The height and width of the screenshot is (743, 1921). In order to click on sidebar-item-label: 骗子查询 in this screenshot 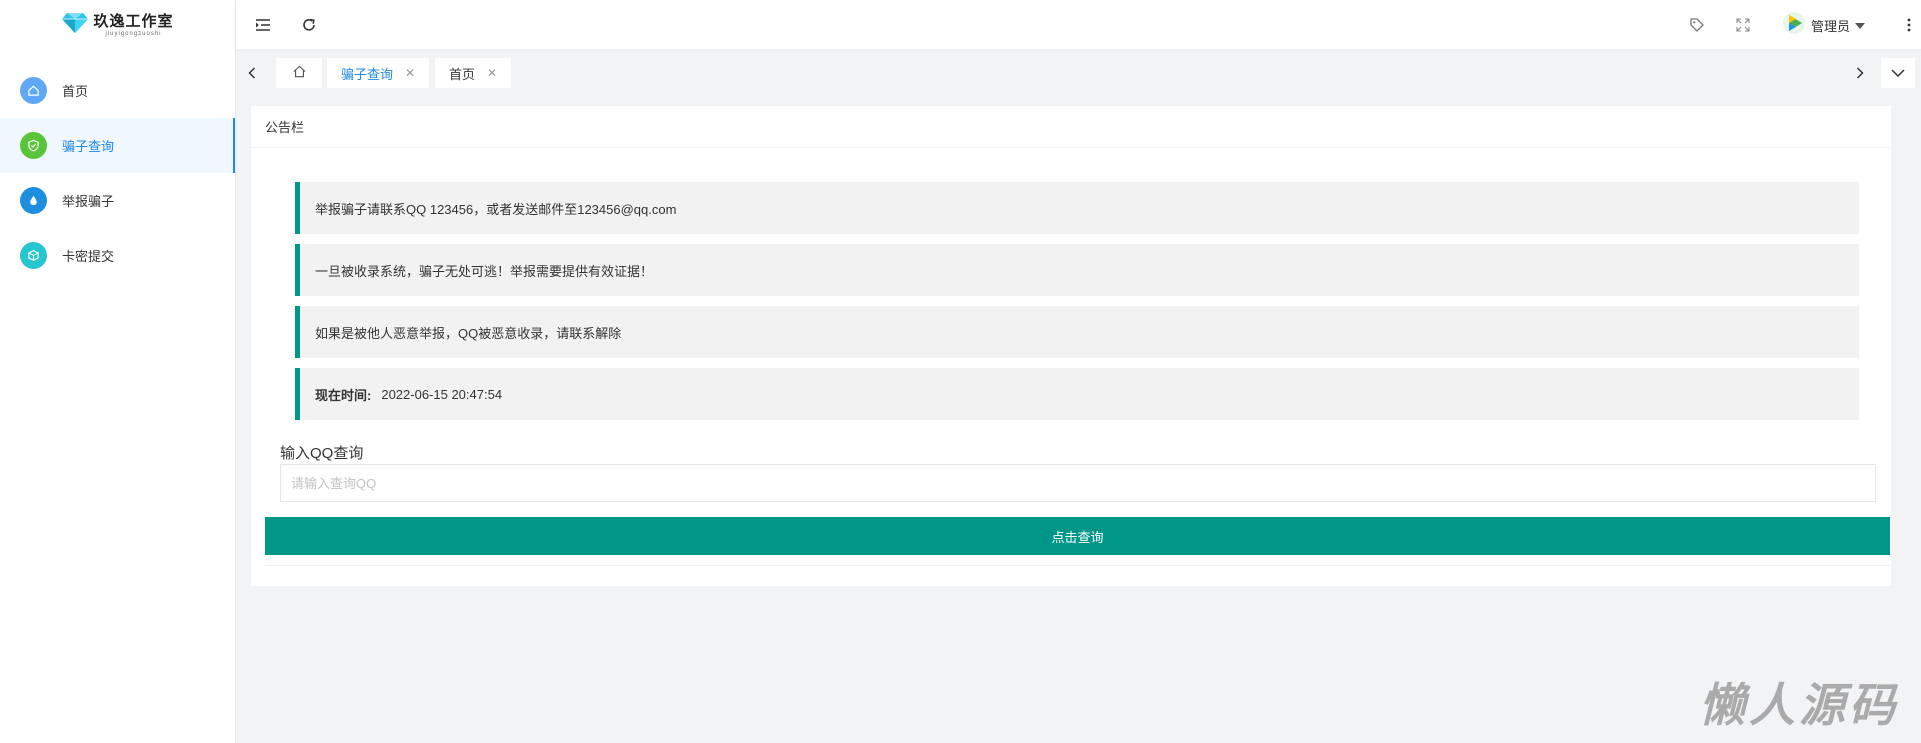, I will do `click(88, 146)`.